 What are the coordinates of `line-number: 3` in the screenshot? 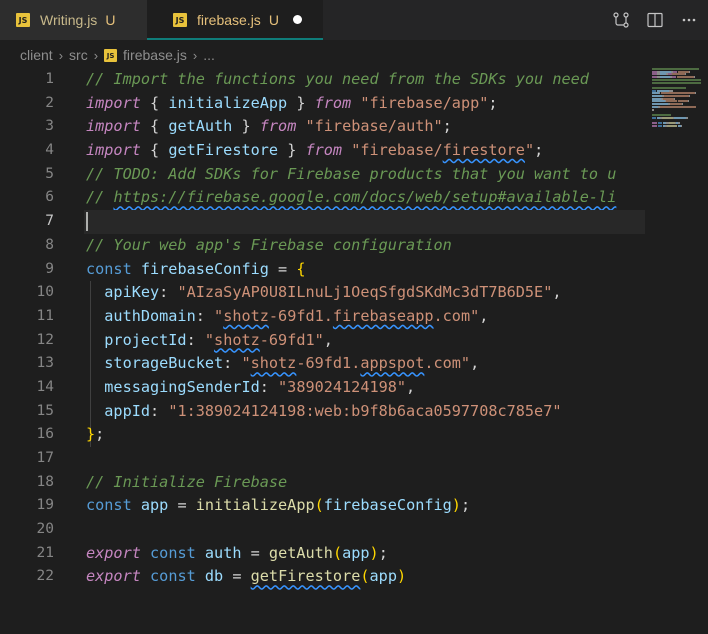 It's located at (49, 126).